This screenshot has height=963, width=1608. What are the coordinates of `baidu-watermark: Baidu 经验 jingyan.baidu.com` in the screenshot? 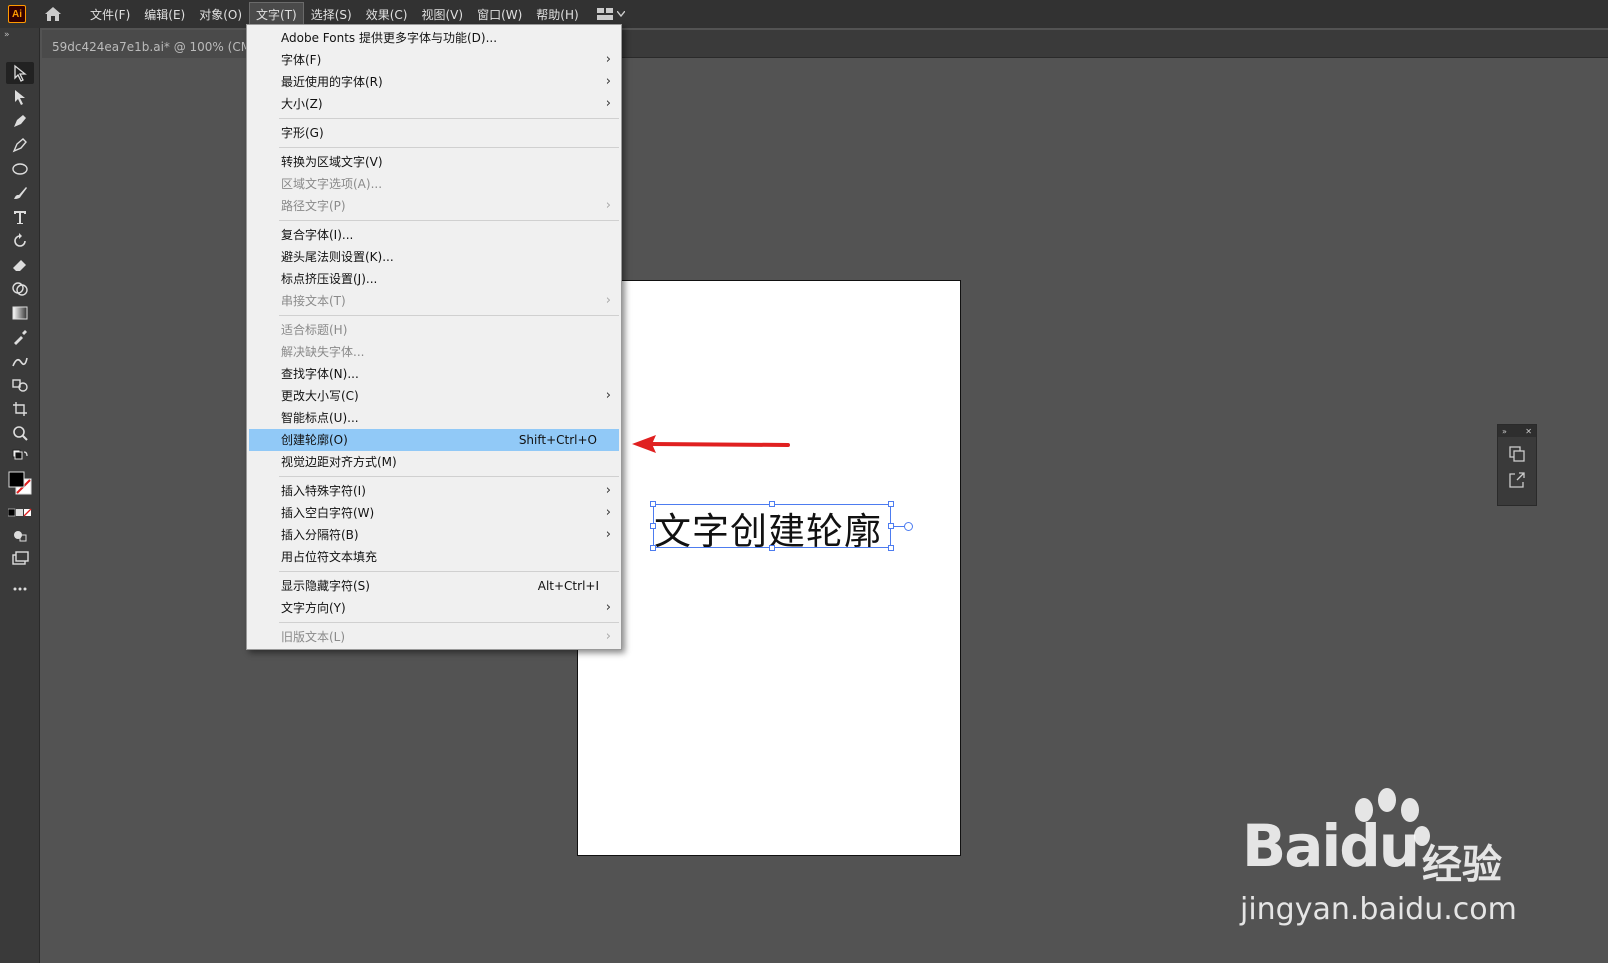 It's located at (1397, 860).